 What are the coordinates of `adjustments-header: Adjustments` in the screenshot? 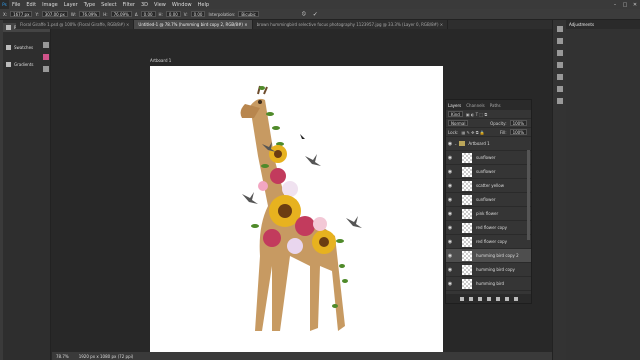 It's located at (603, 24).